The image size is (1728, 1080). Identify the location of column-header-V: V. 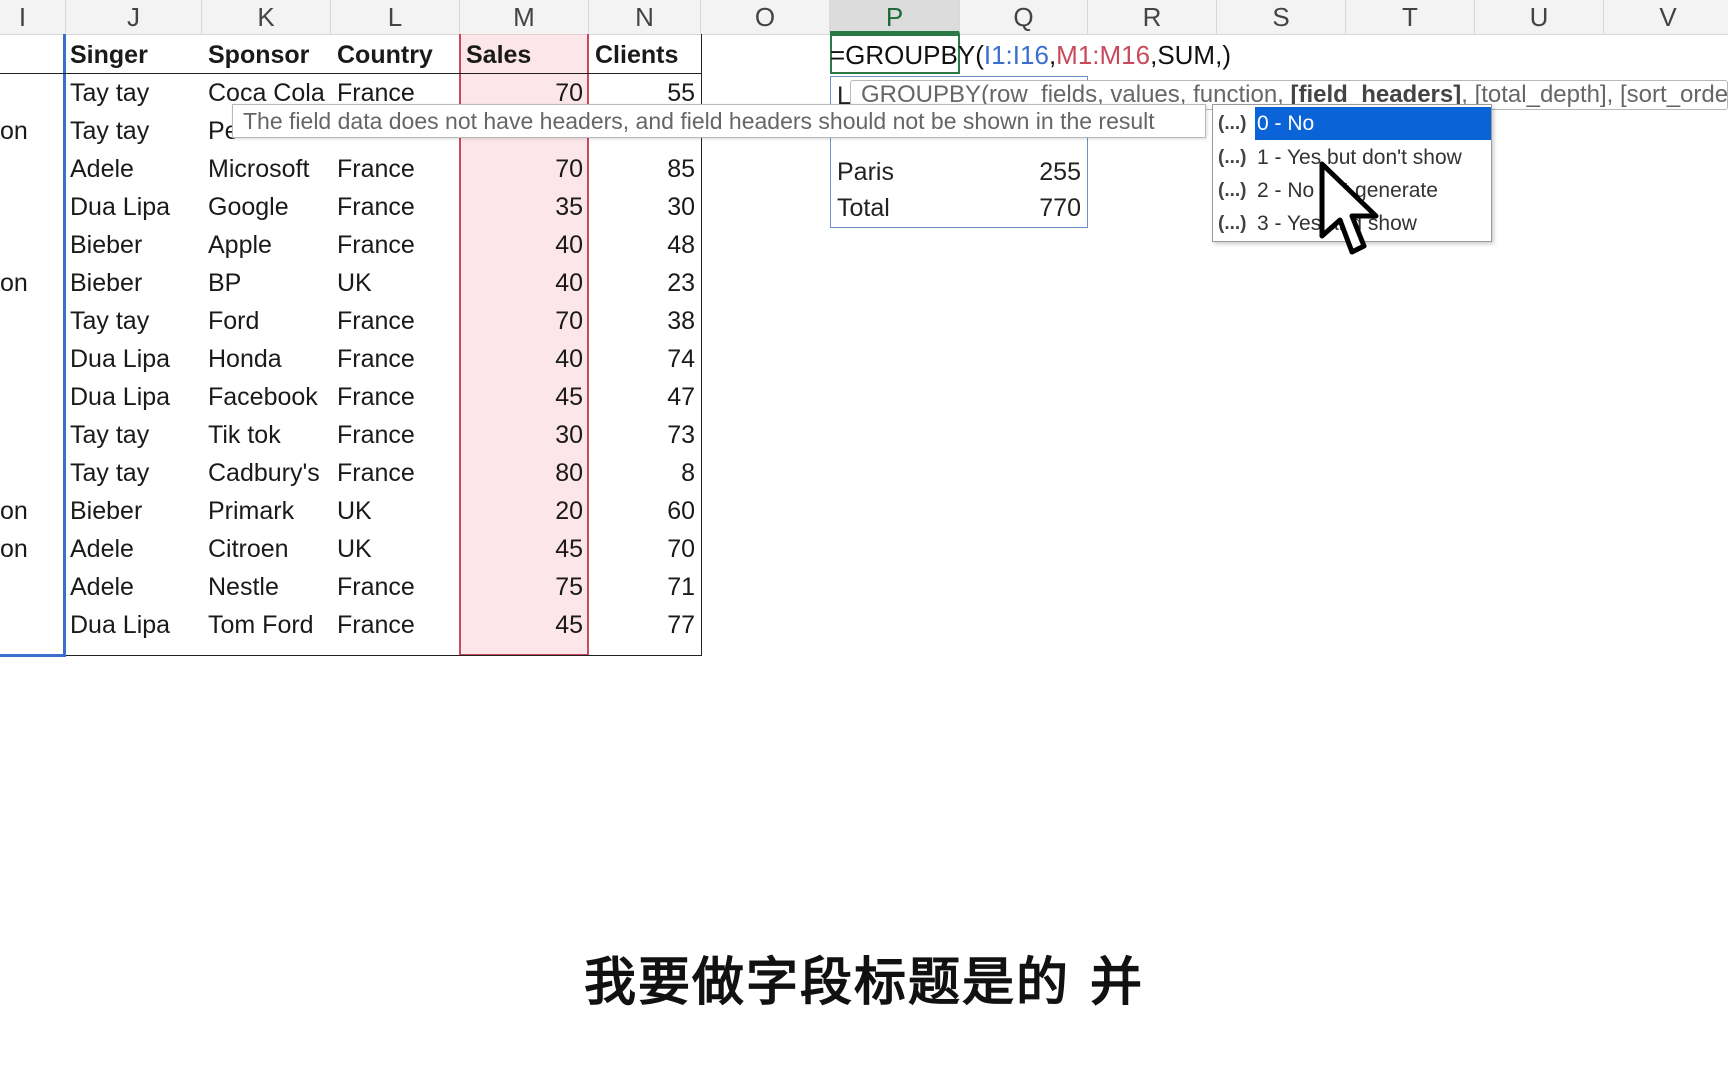
(1666, 17).